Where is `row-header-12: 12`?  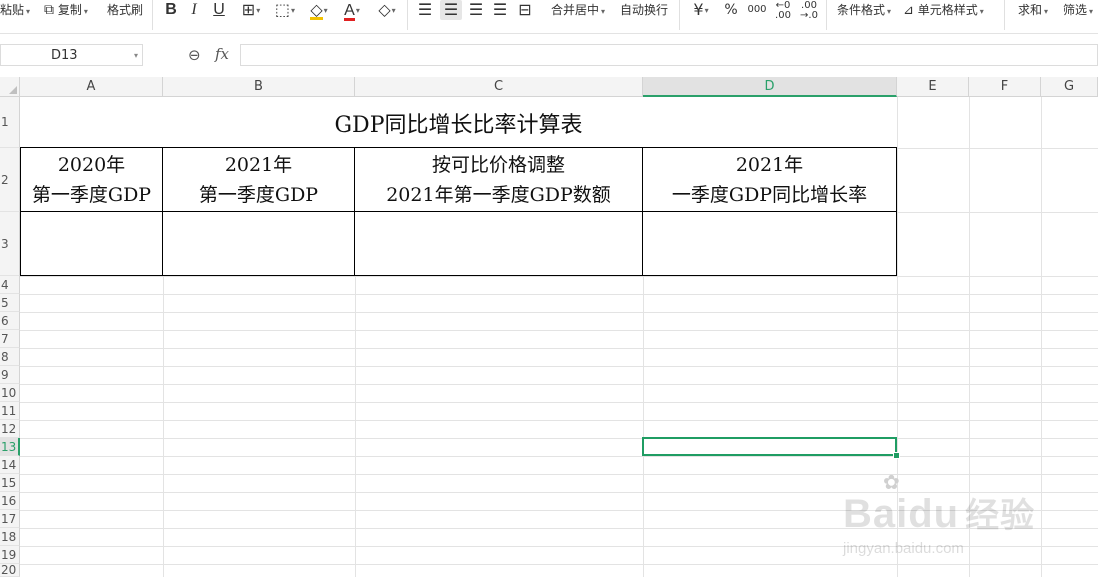
row-header-12: 12 is located at coordinates (10, 429).